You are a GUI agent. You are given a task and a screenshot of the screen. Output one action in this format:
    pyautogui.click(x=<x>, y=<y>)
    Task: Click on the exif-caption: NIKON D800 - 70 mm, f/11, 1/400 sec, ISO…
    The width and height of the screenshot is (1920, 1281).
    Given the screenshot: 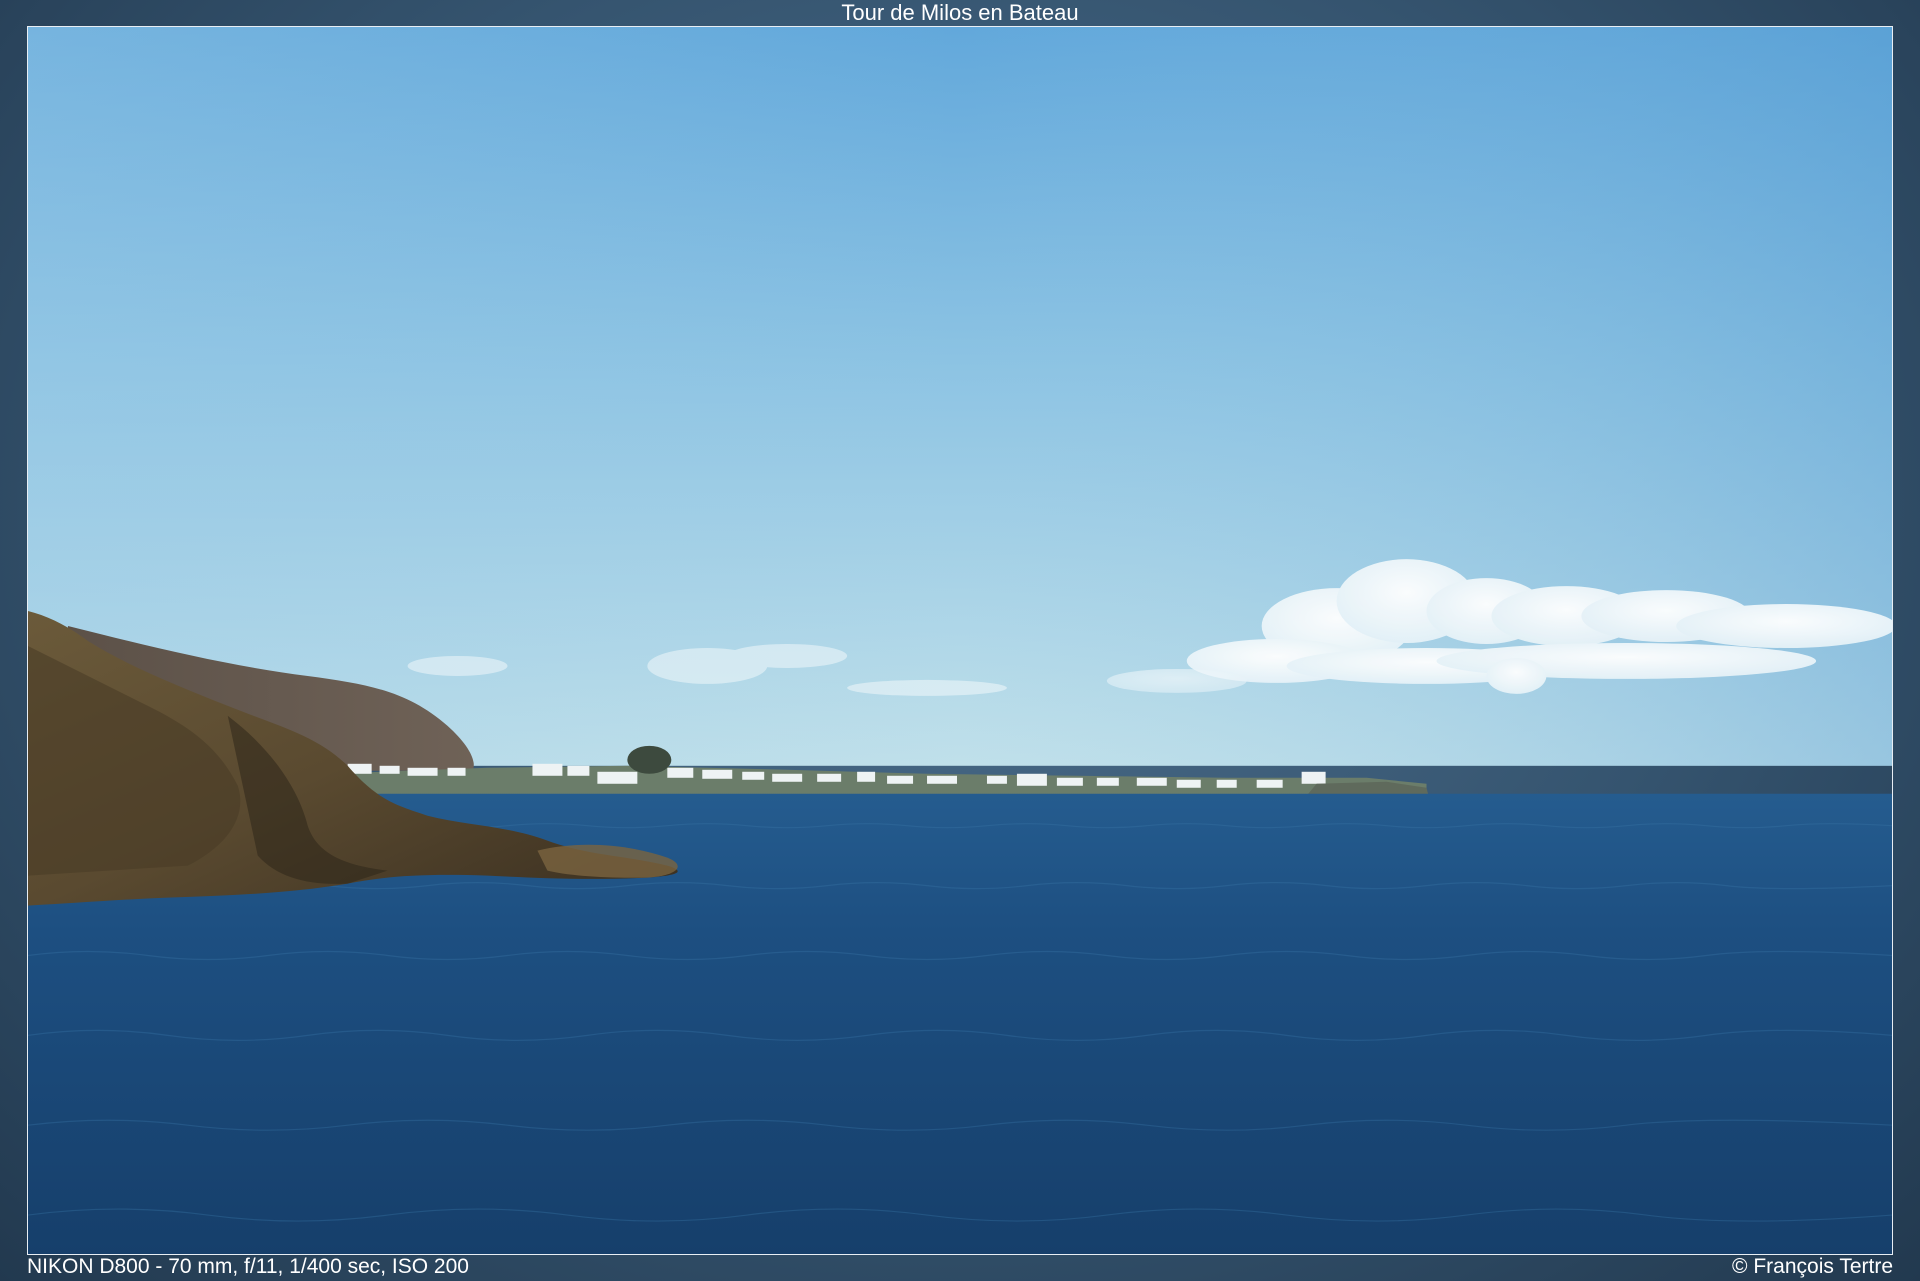 What is the action you would take?
    pyautogui.click(x=248, y=1266)
    